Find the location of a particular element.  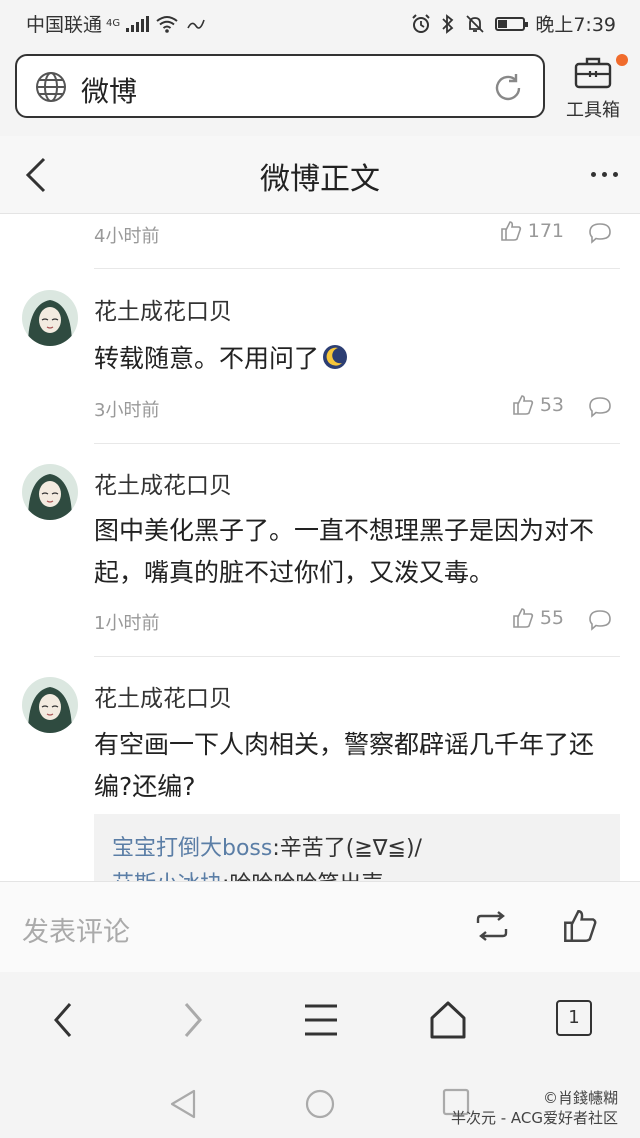

reply-text: :辛苦了(≧∇≦)/ is located at coordinates (347, 848).